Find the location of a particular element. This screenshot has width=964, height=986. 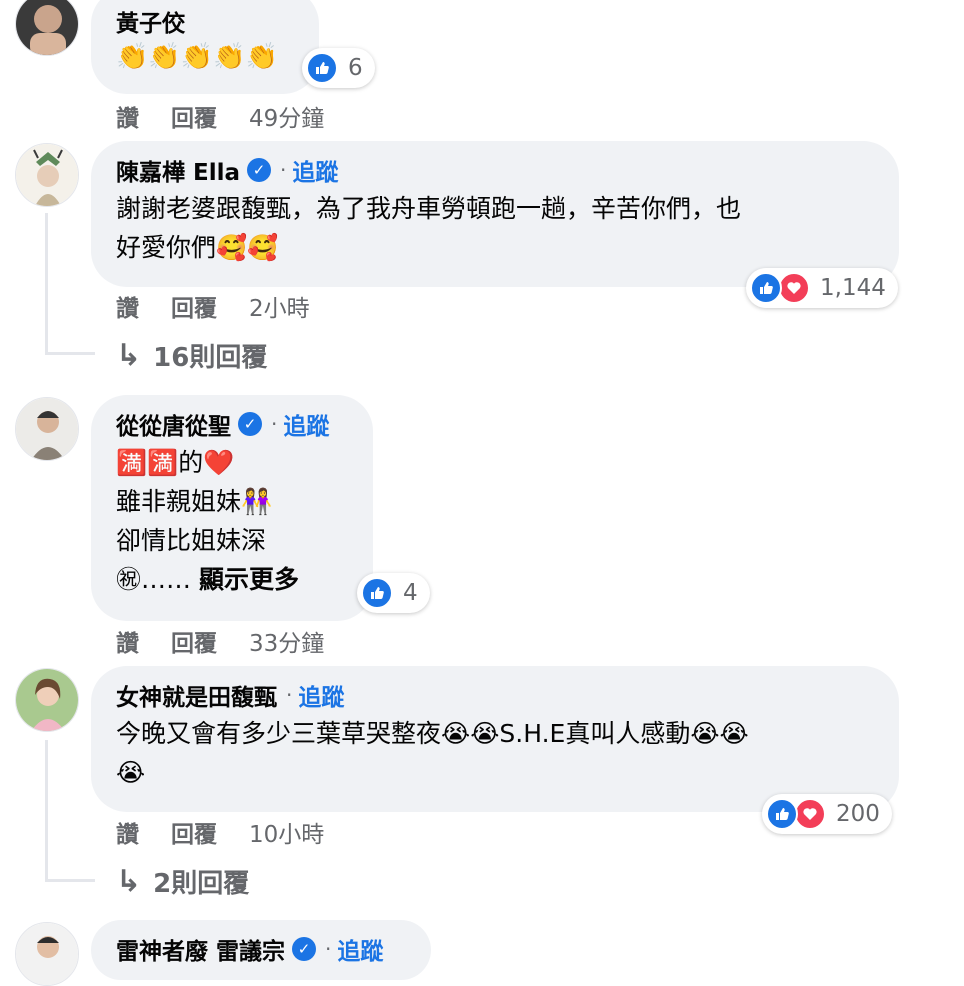

reaction-count: 6 is located at coordinates (355, 68).